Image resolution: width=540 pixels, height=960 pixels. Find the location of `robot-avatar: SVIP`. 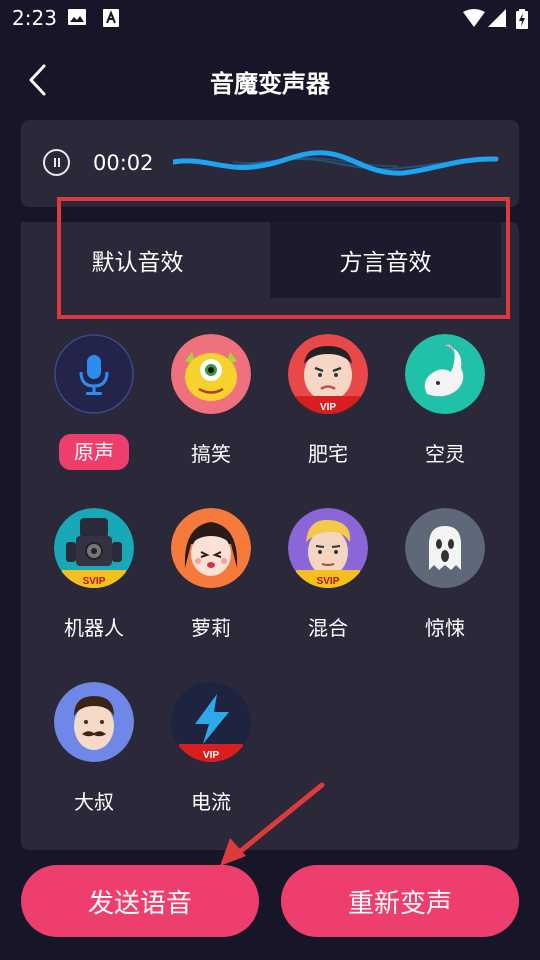

robot-avatar: SVIP is located at coordinates (94, 548).